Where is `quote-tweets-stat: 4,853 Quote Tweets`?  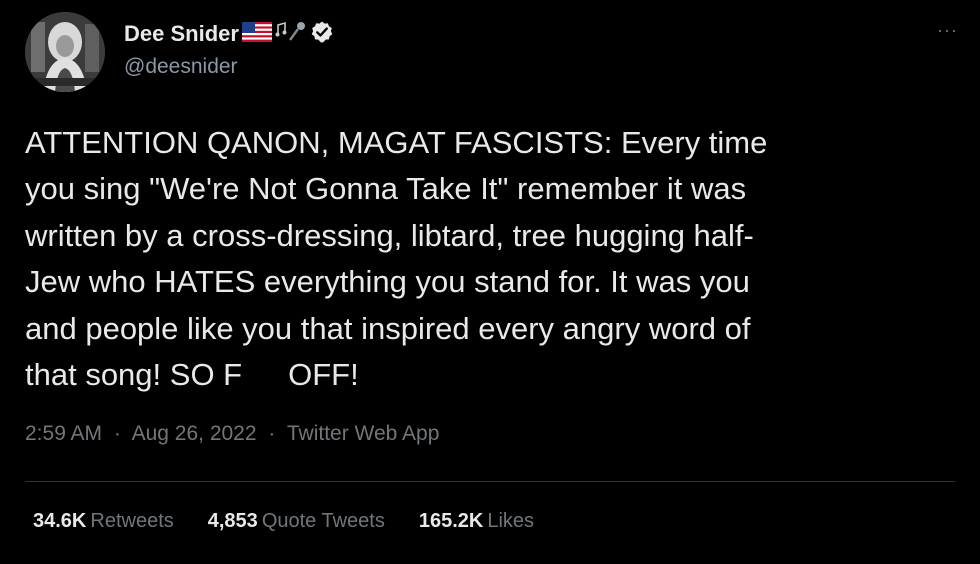 quote-tweets-stat: 4,853 Quote Tweets is located at coordinates (296, 521).